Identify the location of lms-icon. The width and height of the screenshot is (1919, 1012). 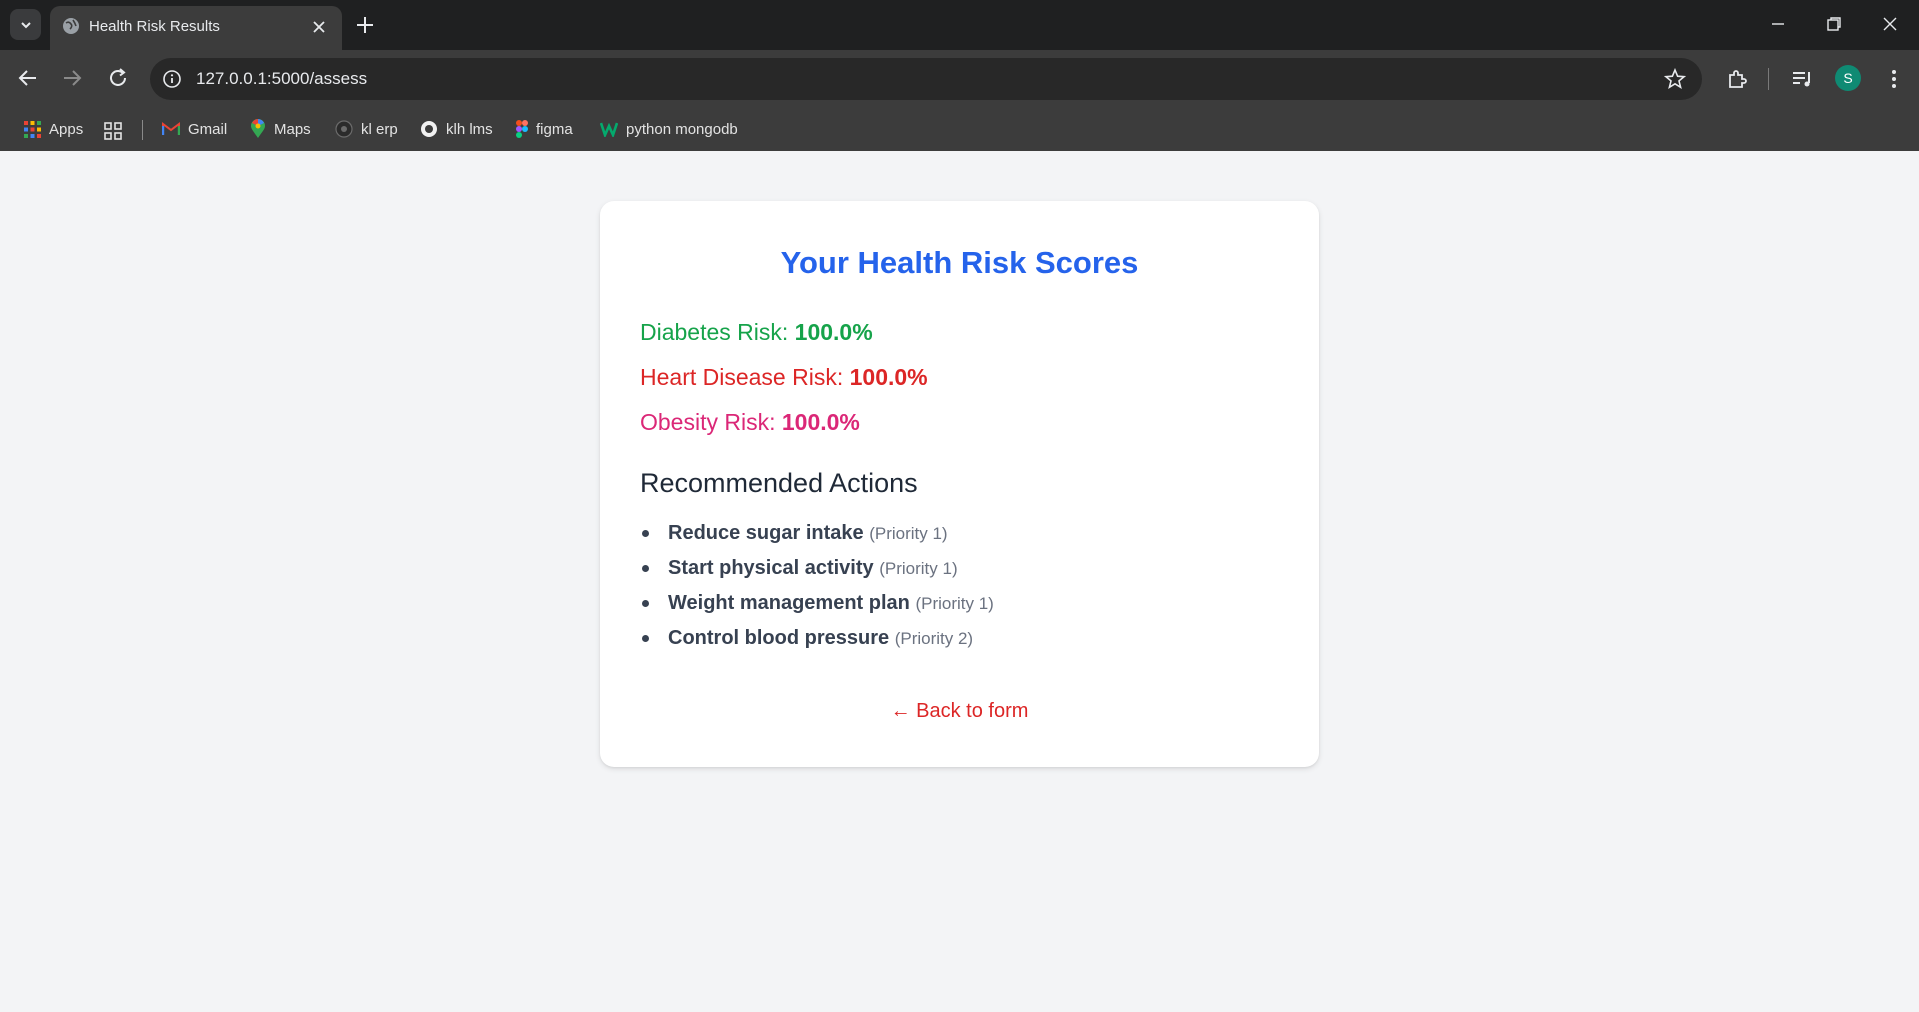
(429, 129).